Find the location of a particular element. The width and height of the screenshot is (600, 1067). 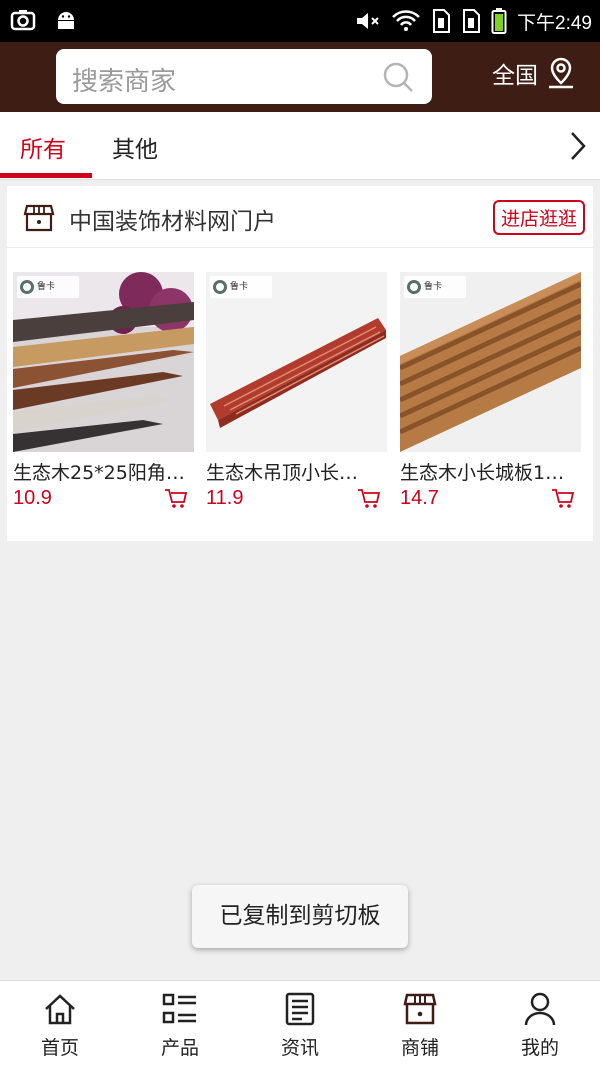

product-card: 鲁卡 生态木吊顶小长… 11.9 is located at coordinates (296, 391).